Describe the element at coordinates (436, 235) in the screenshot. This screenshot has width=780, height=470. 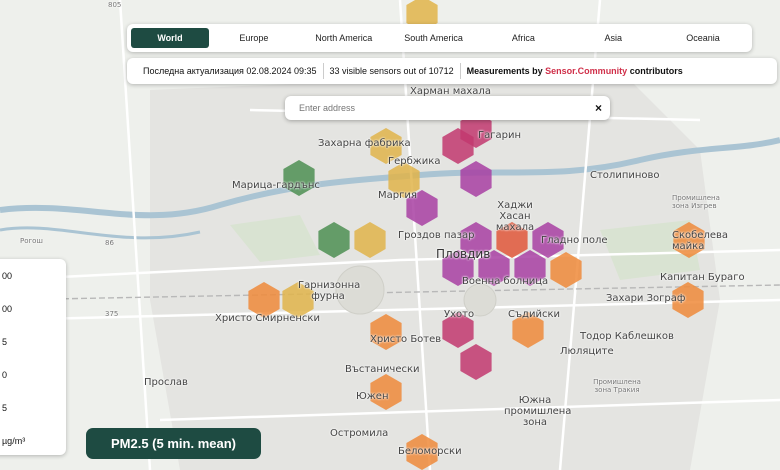
I see `map-label: Гроздов пазар` at that location.